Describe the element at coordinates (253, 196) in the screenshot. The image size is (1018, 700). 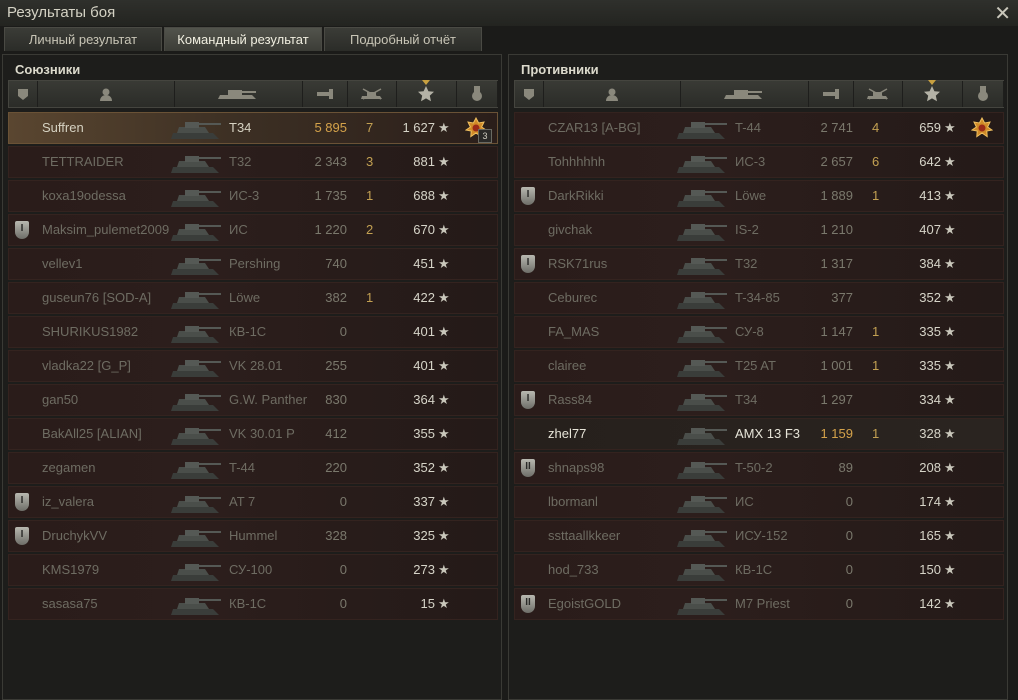
I see `player-row: koxa19odessa ИС-3 1 735 1 688 ★` at that location.